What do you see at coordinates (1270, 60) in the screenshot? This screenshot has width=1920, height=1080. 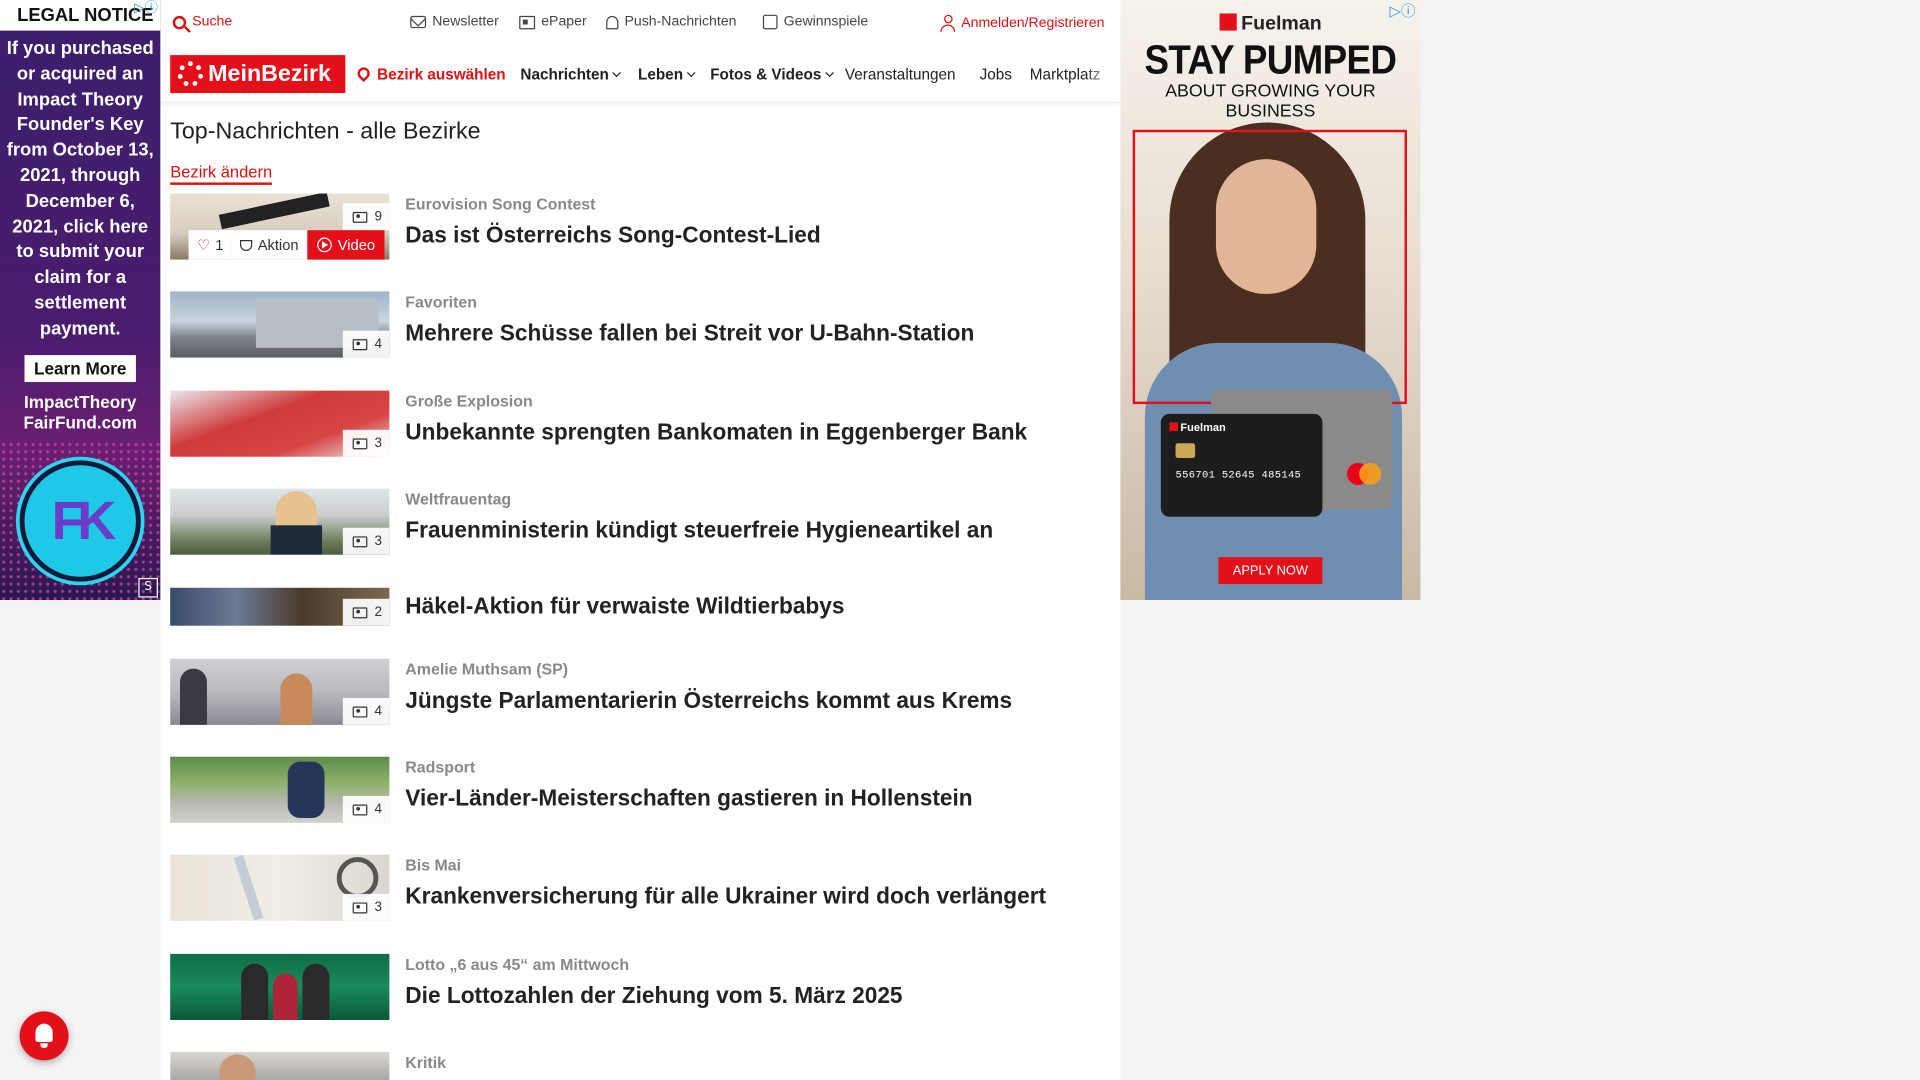 I see `ad-headline: STAY PUMPED` at bounding box center [1270, 60].